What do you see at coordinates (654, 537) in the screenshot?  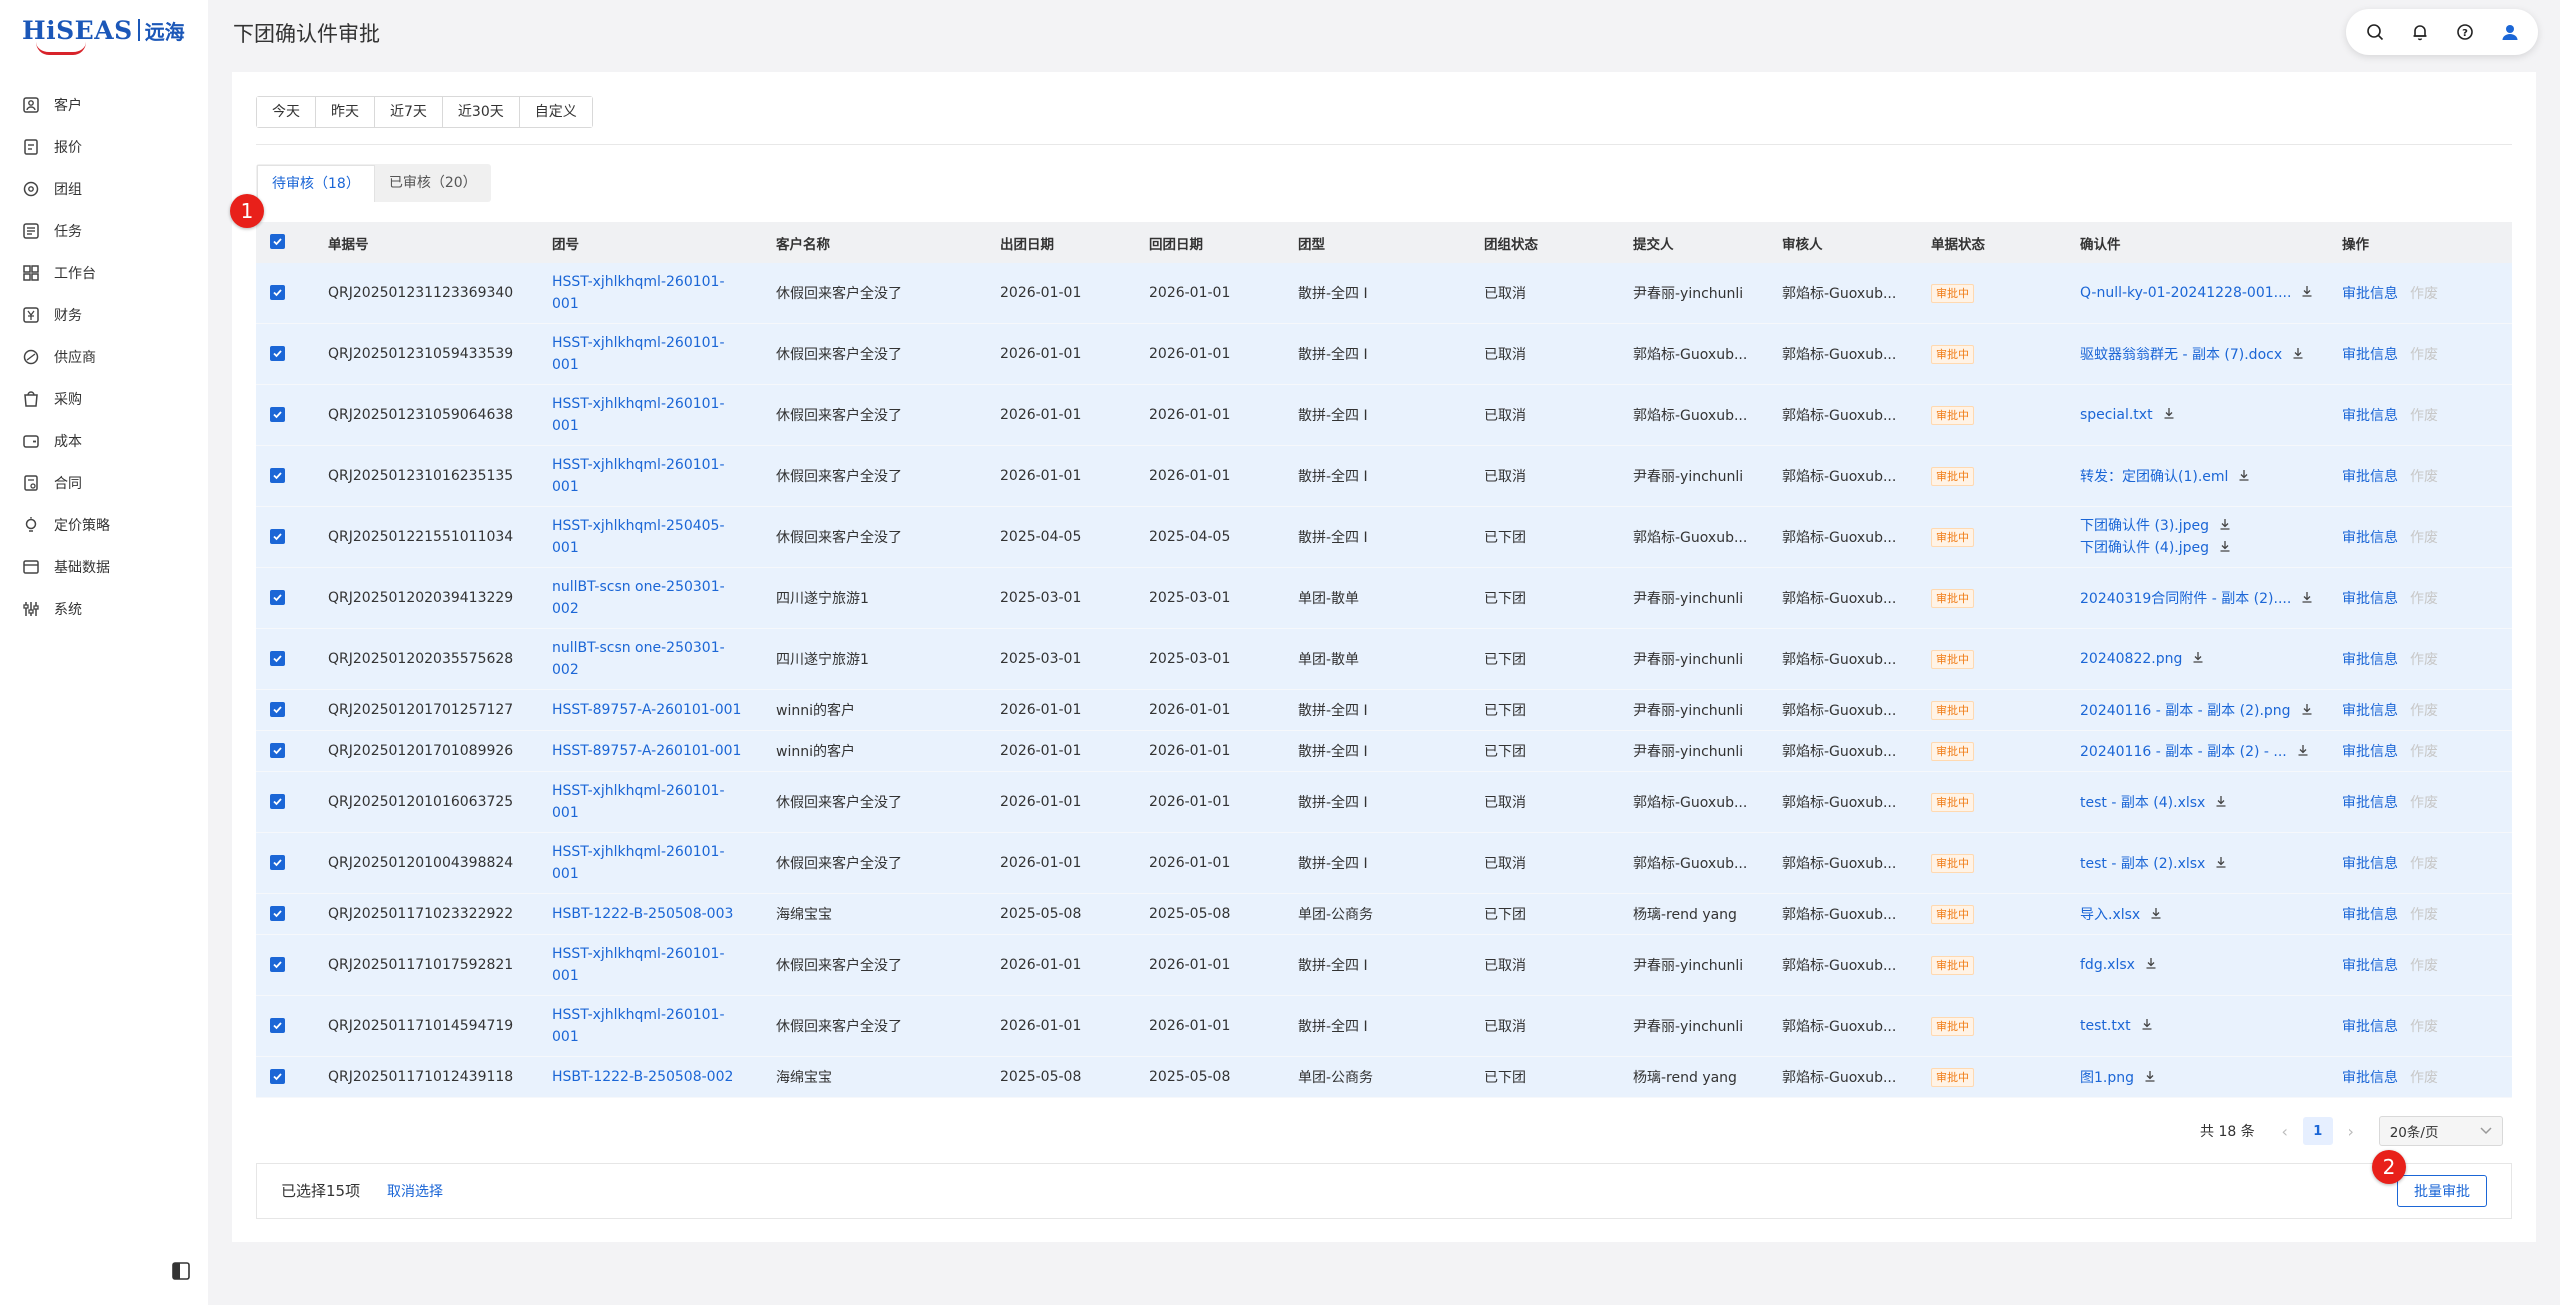 I see `group-no-link: HSST-xjhlkhqml-250405- 001` at bounding box center [654, 537].